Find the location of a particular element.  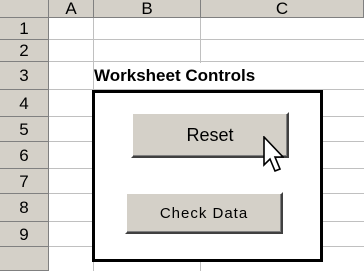

row-header-8: 8 is located at coordinates (24, 208).